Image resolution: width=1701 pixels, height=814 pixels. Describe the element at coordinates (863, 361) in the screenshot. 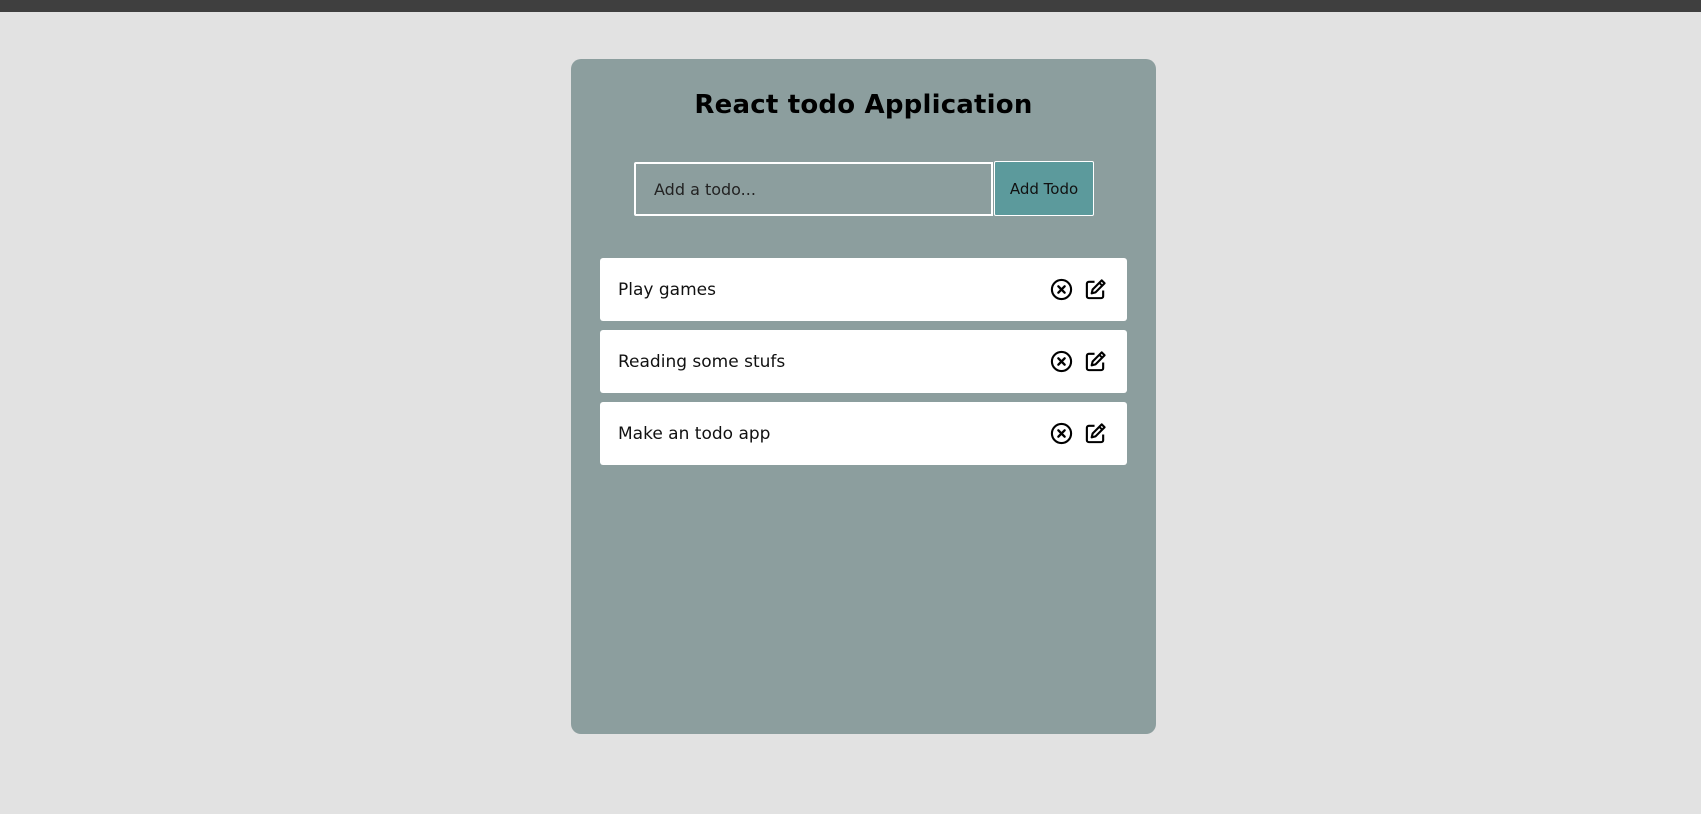

I see `todo-item: Reading some stufs` at that location.